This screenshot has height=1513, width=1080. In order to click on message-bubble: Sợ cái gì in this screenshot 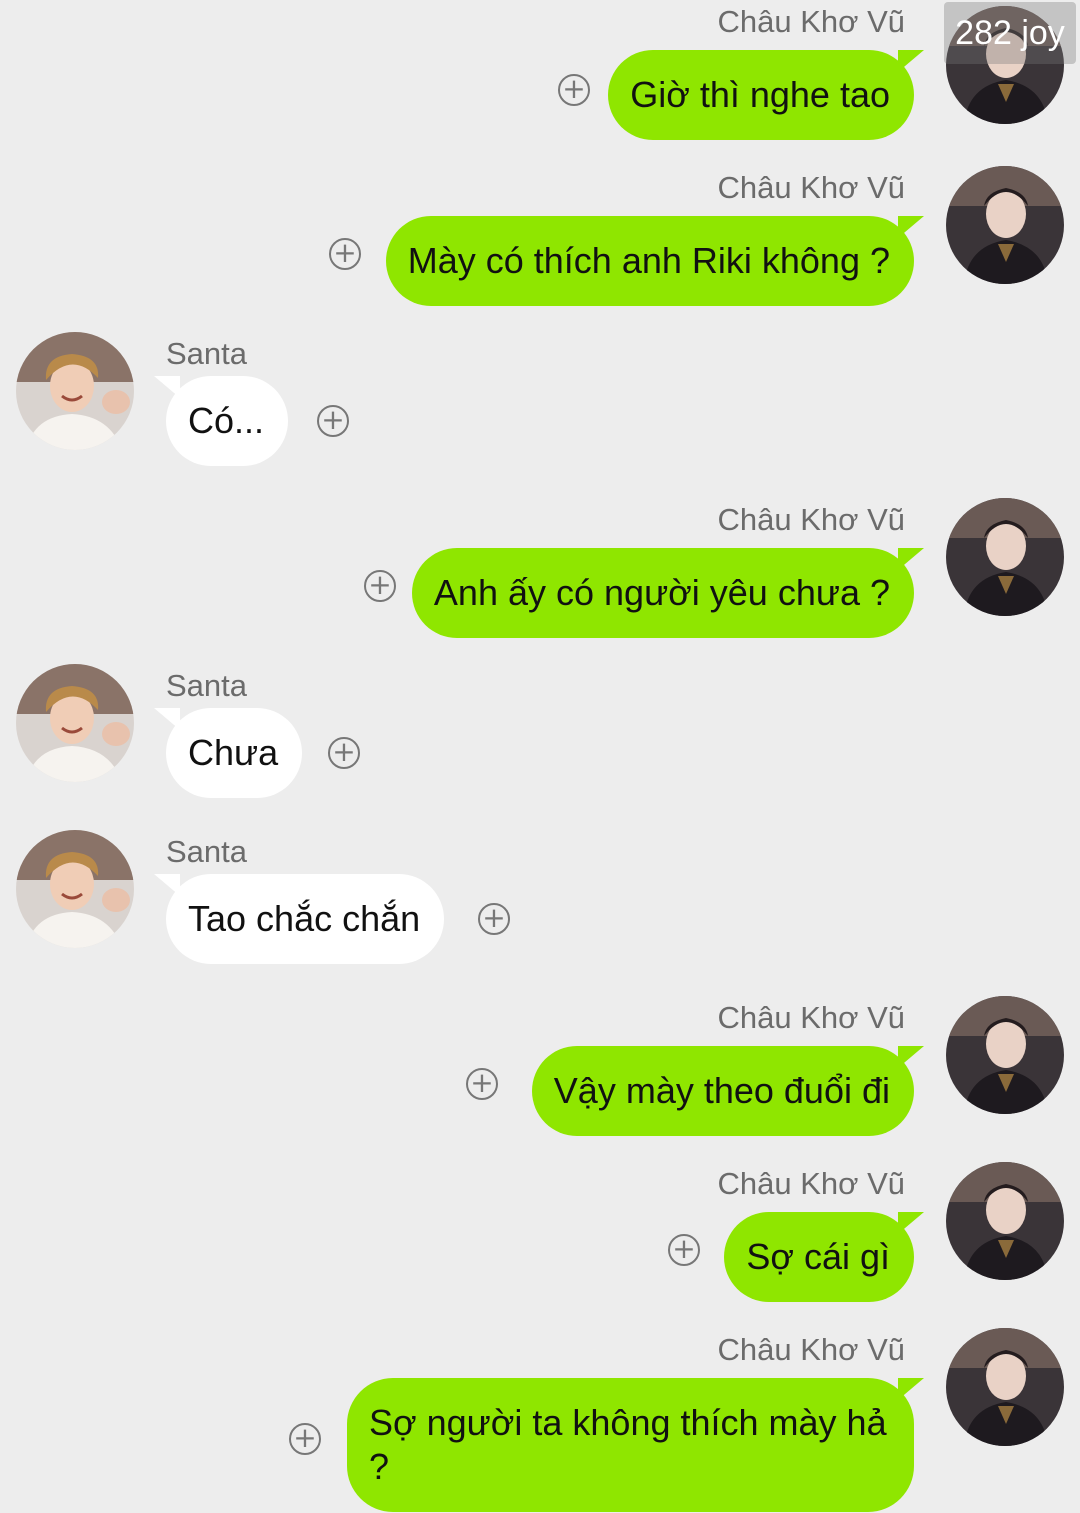, I will do `click(819, 1257)`.